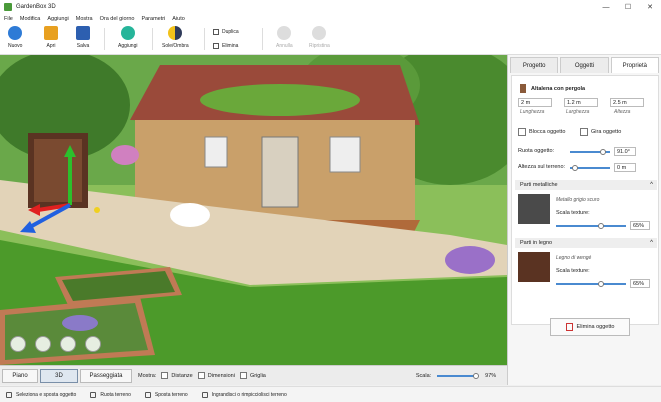  Describe the element at coordinates (93, 394) in the screenshot. I see `rotate-icon` at that location.